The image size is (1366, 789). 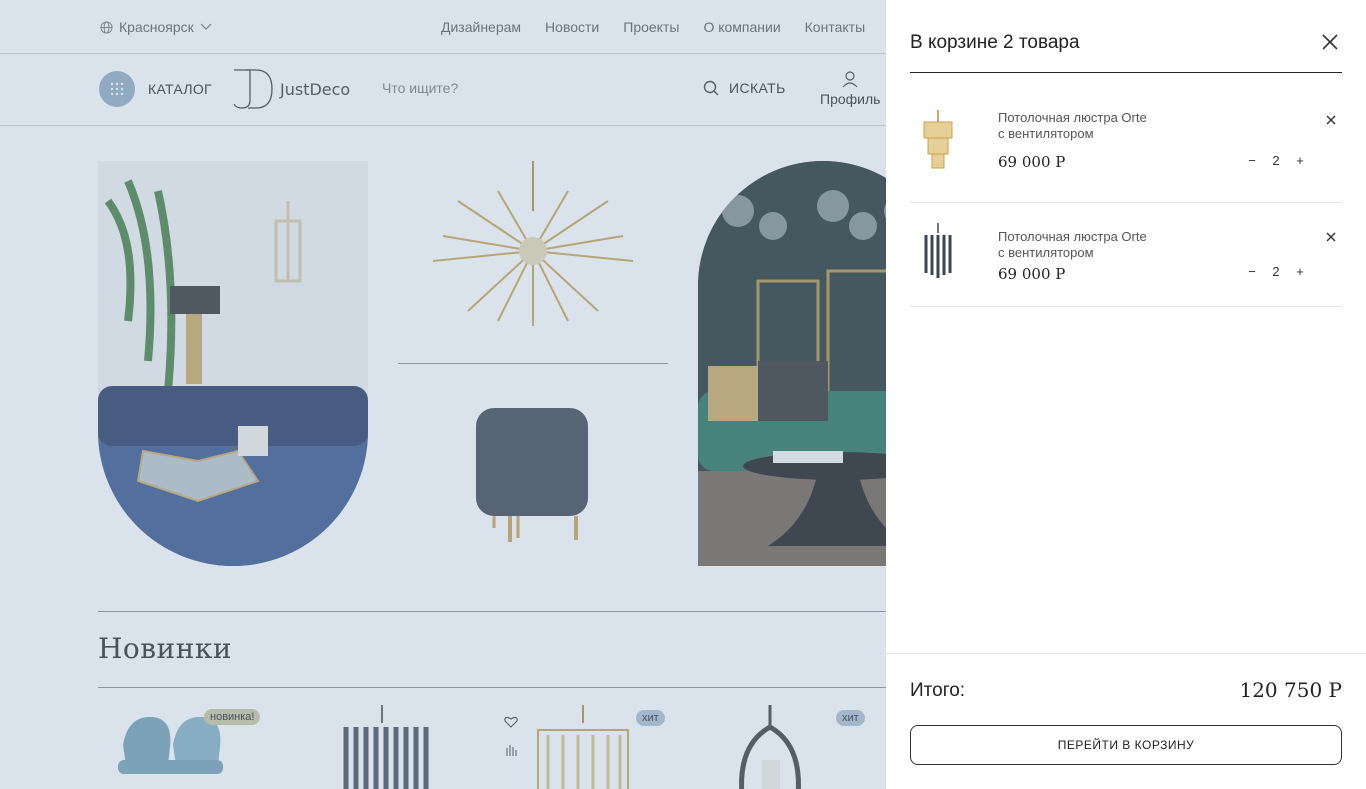 What do you see at coordinates (1126, 653) in the screenshot?
I see `cart-footer-divider` at bounding box center [1126, 653].